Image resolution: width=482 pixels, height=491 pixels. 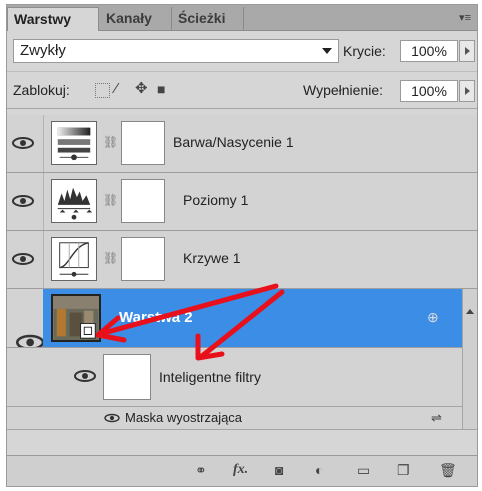 I want to click on folder-icon: ▭, so click(x=363, y=470).